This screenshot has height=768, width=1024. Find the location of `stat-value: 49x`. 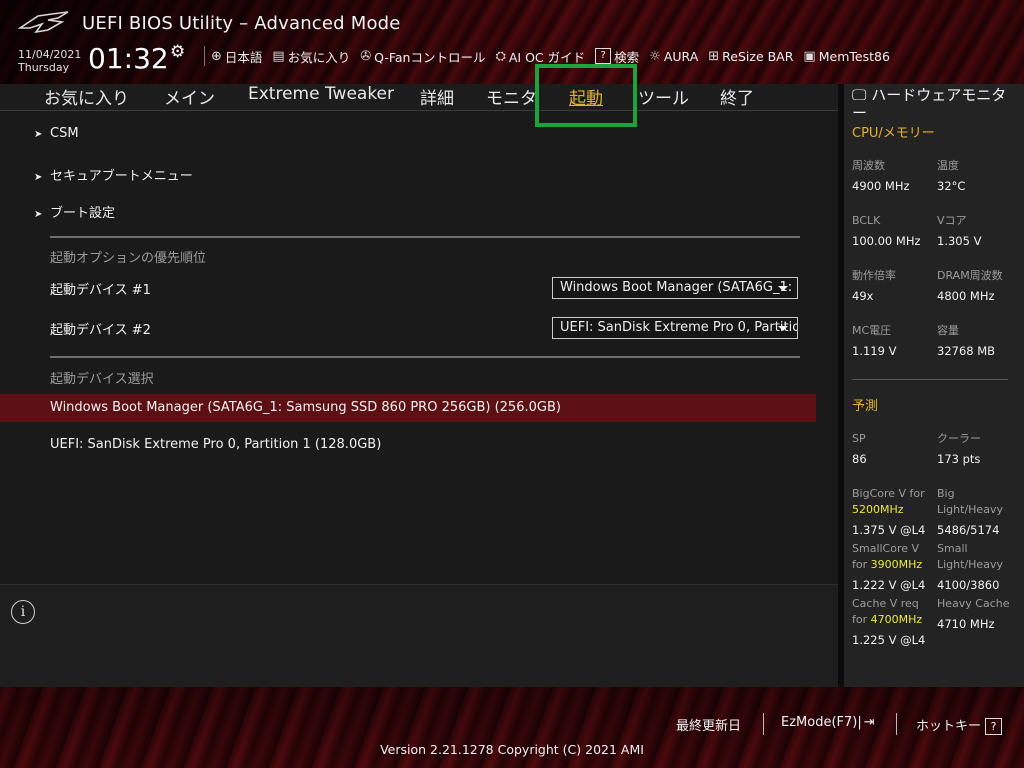

stat-value: 49x is located at coordinates (863, 296).